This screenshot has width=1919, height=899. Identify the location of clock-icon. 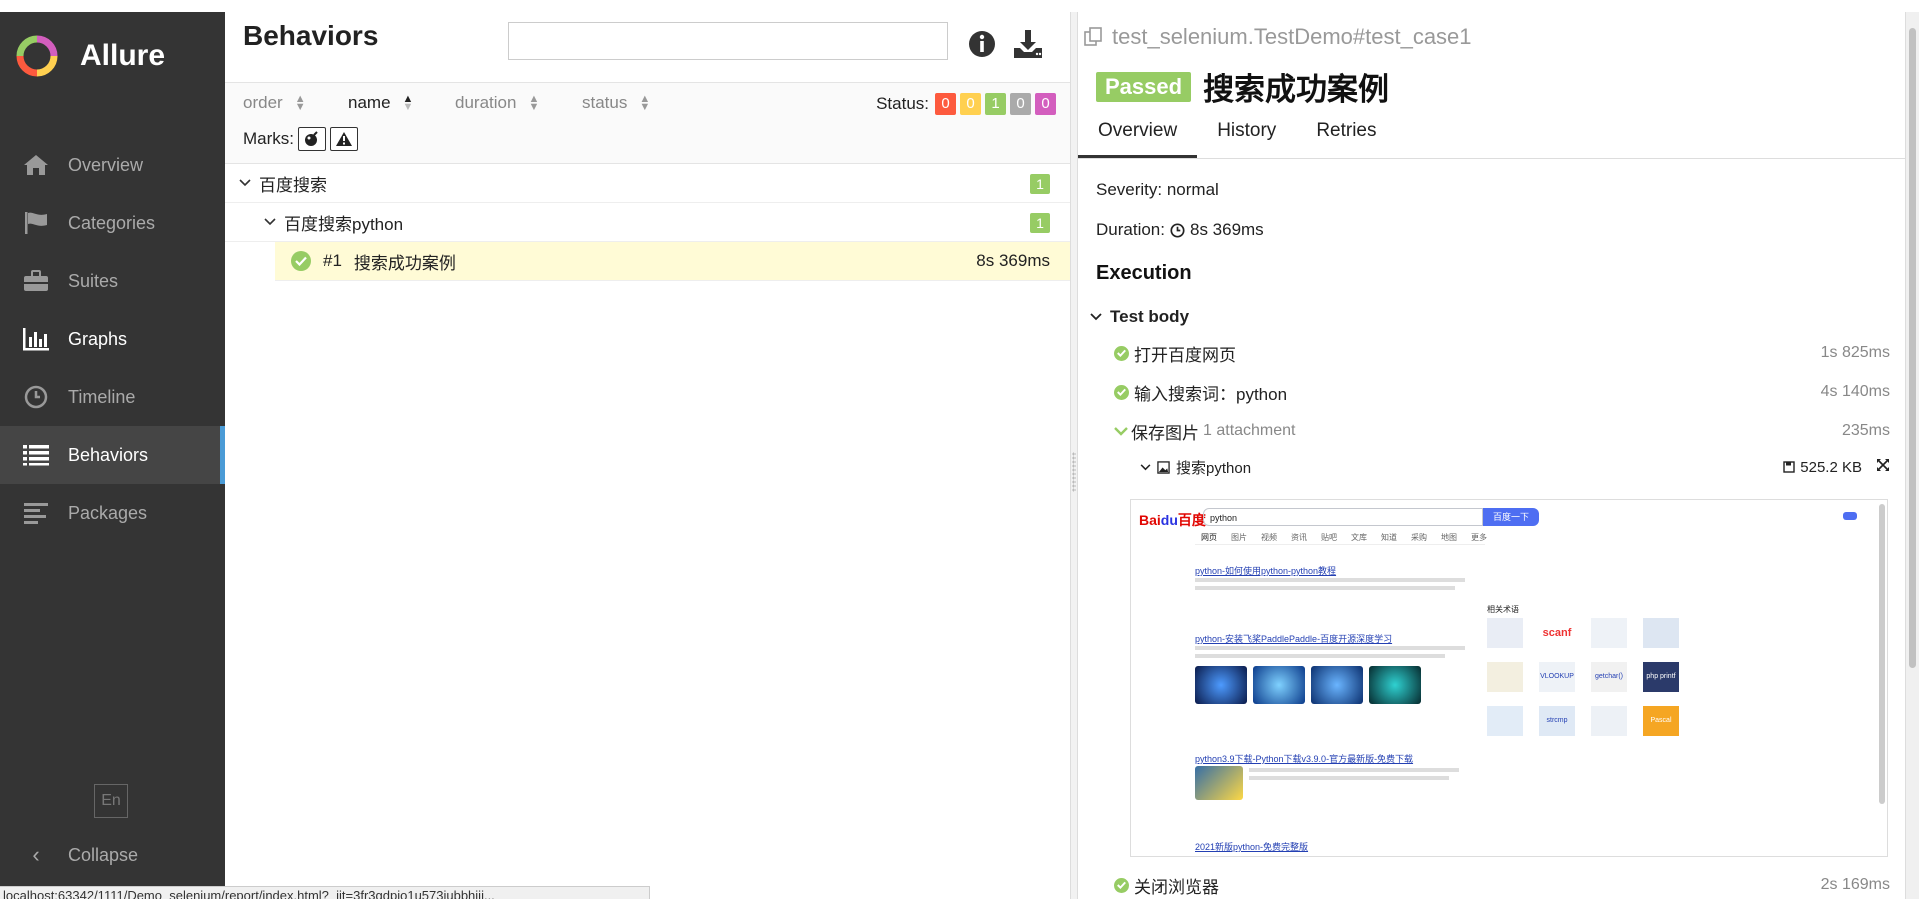
(36, 397).